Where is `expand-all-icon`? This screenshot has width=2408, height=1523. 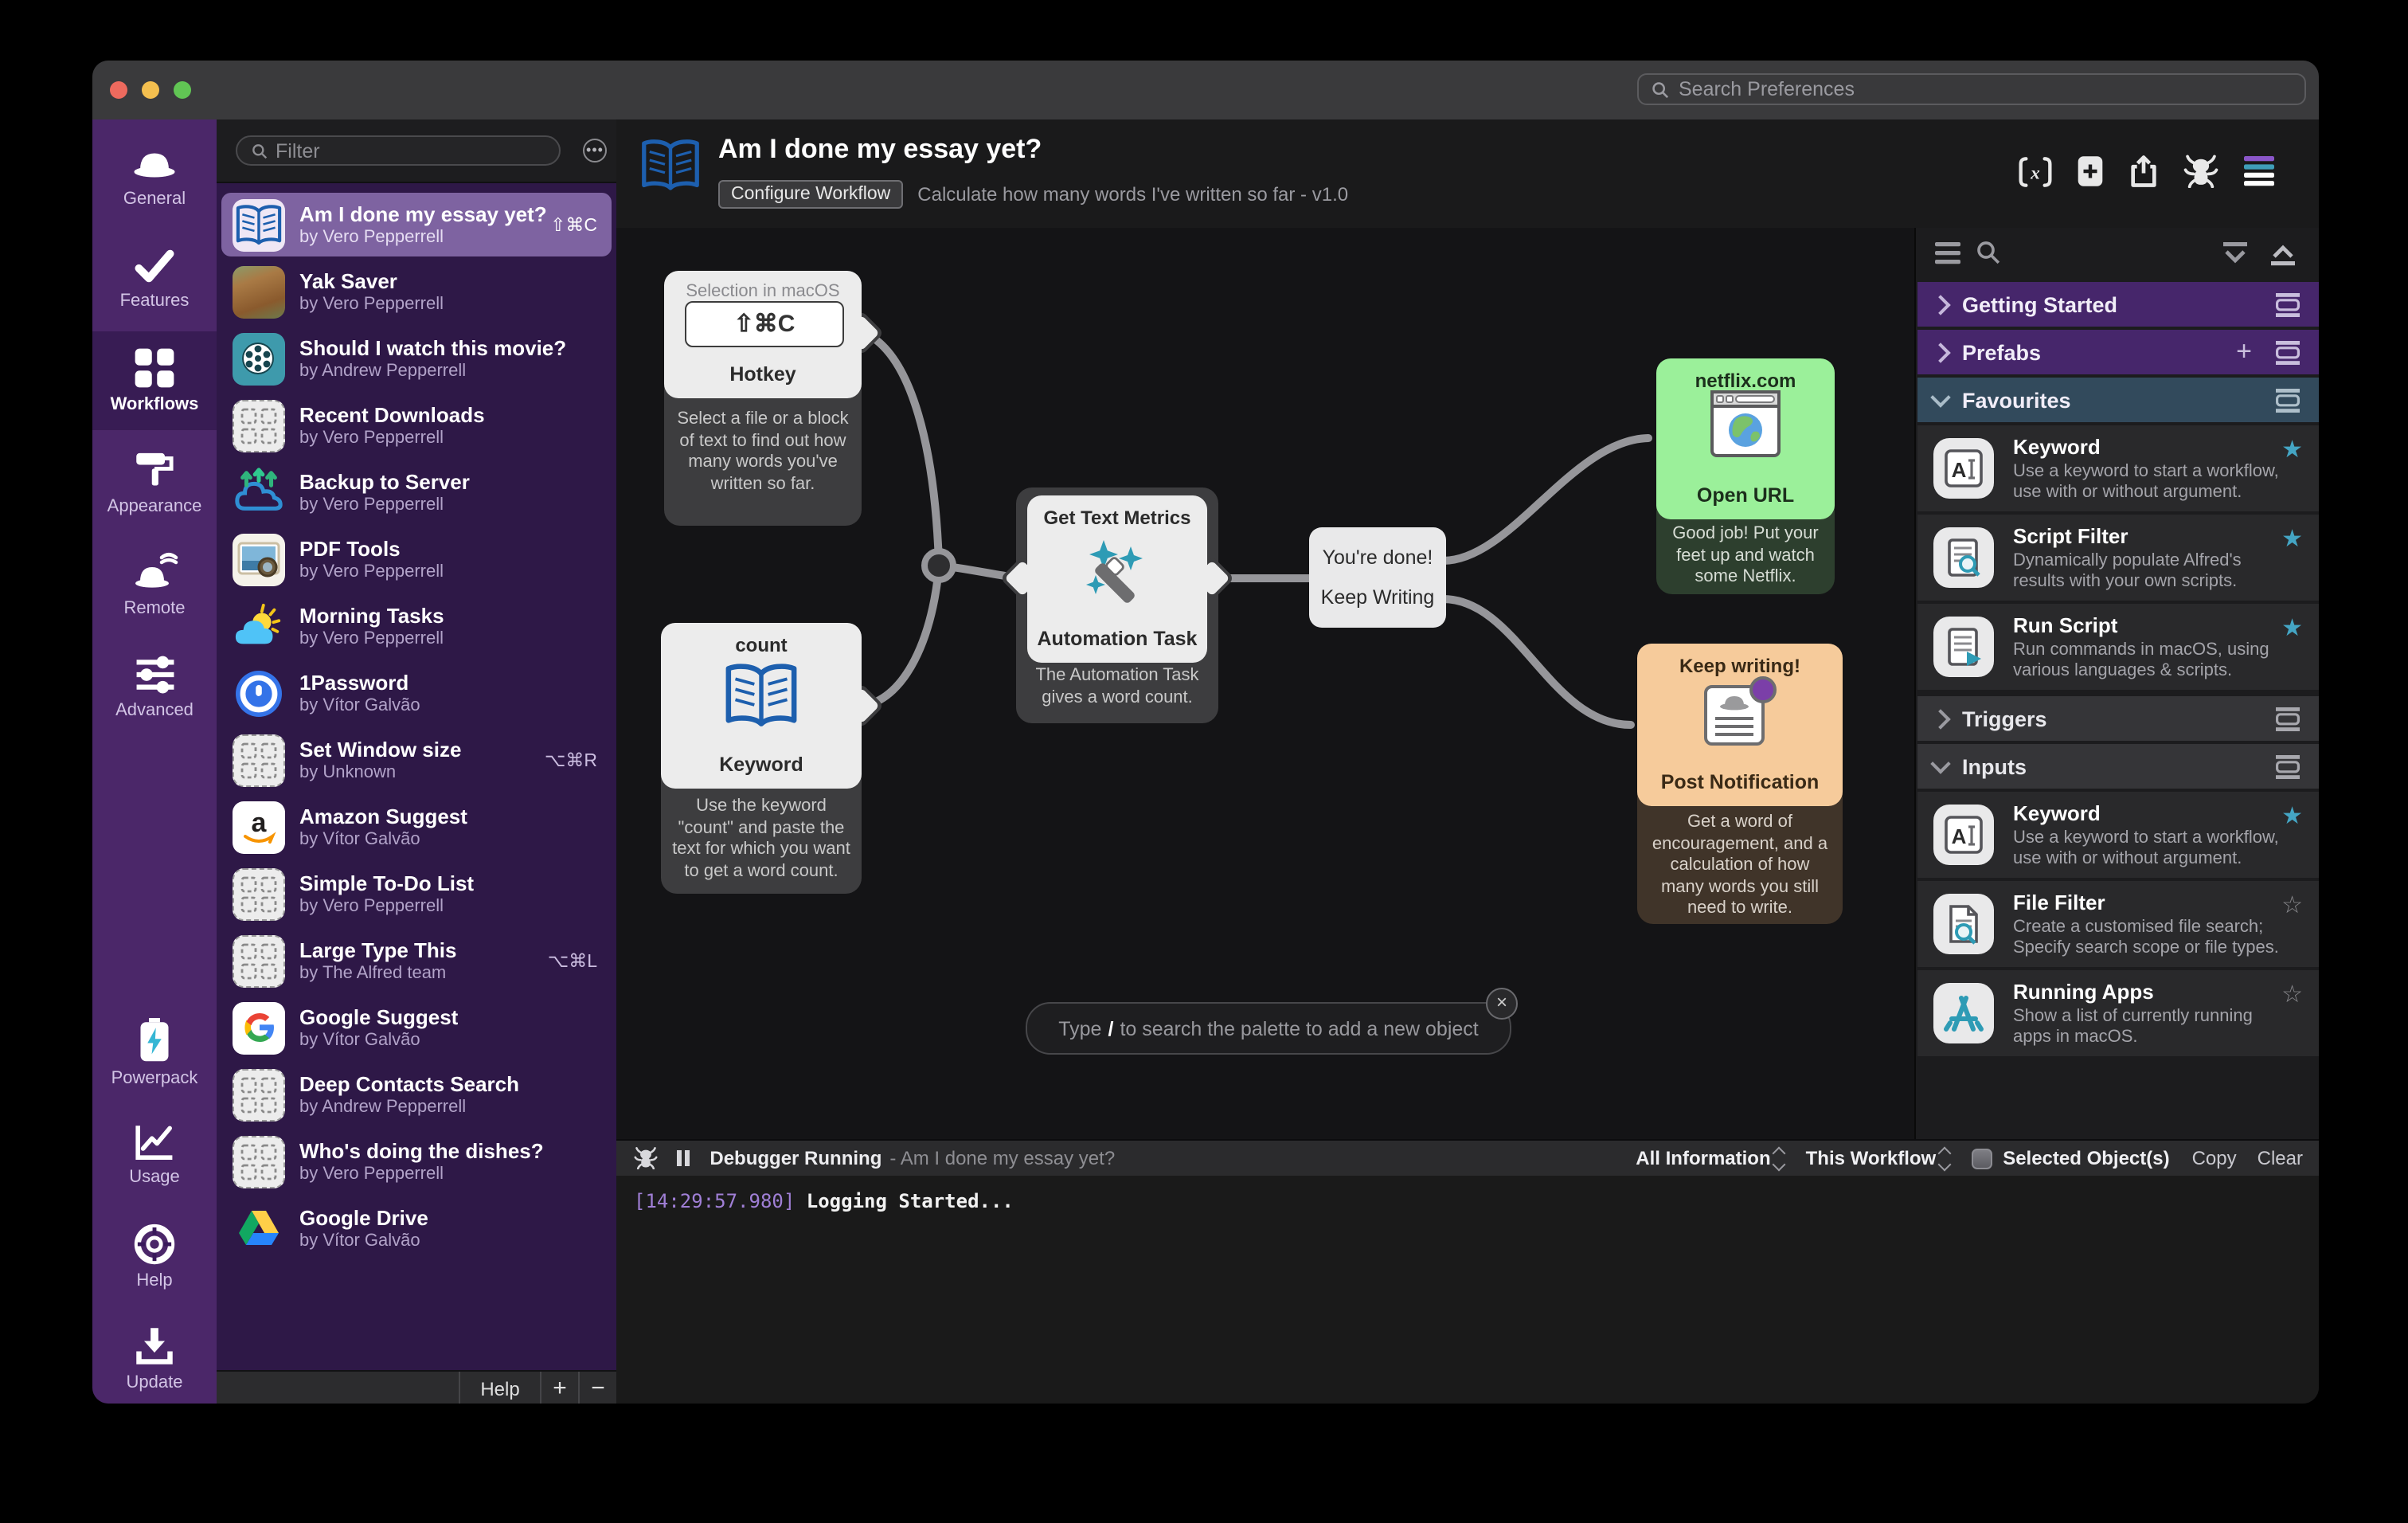 expand-all-icon is located at coordinates (2235, 254).